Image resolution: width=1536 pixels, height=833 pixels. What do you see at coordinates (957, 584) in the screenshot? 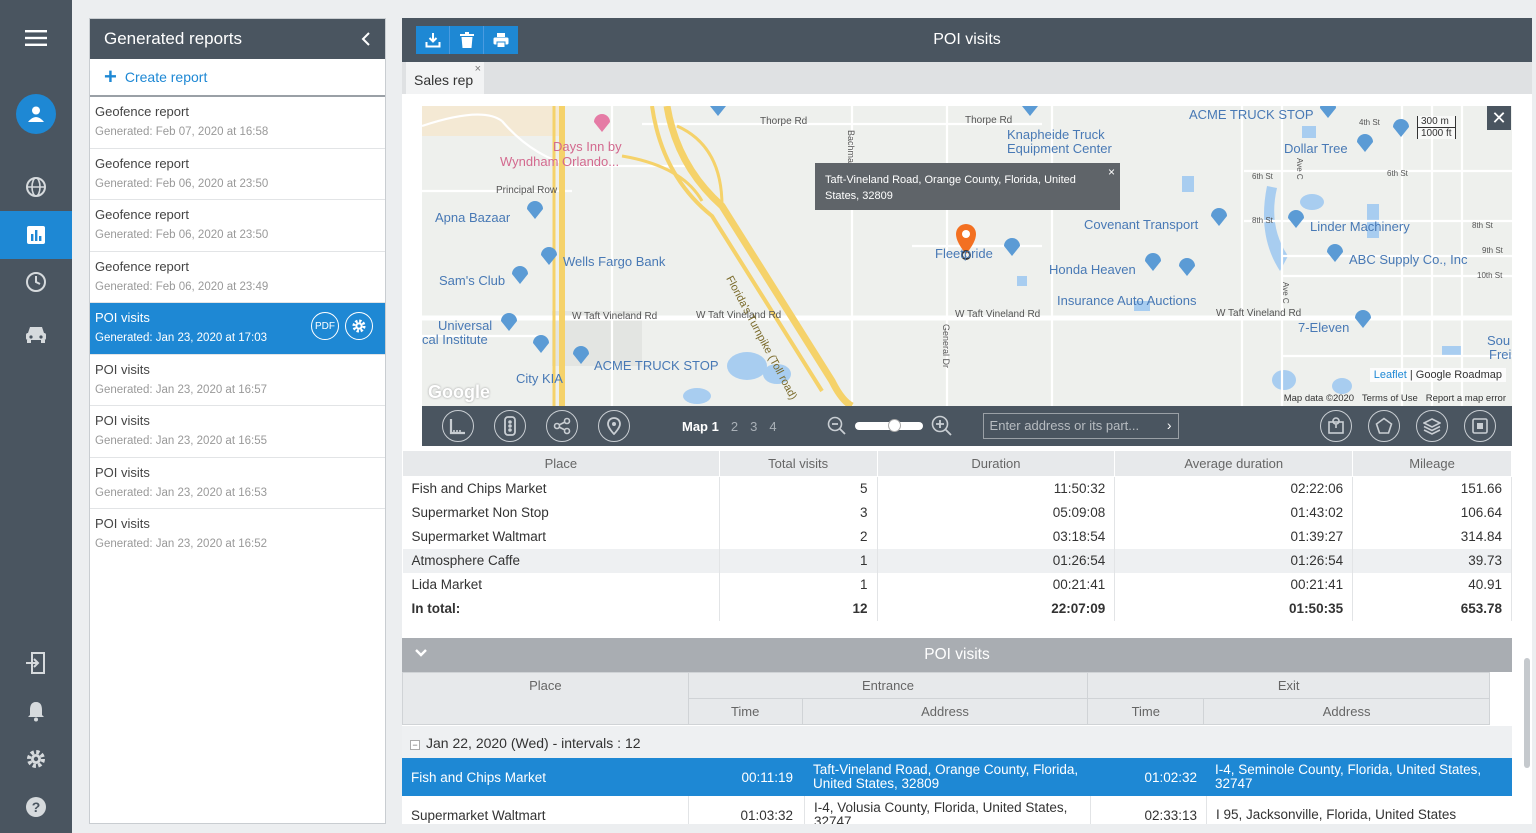
I see `table-row: Lida Market 1 00:21:41 00:21:41 40.91` at bounding box center [957, 584].